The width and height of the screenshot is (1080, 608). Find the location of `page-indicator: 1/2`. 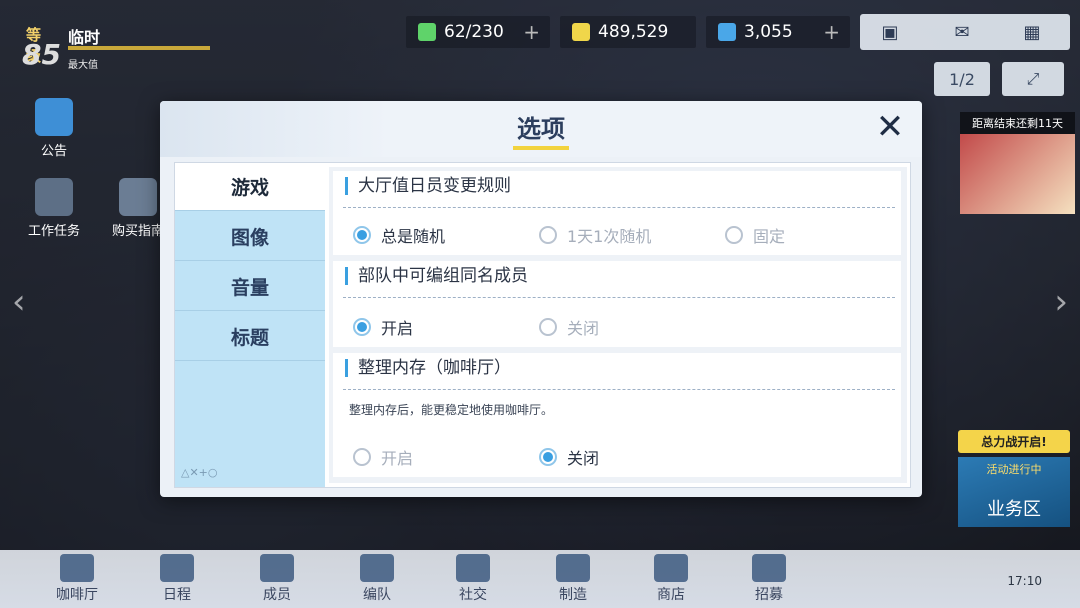

page-indicator: 1/2 is located at coordinates (962, 79).